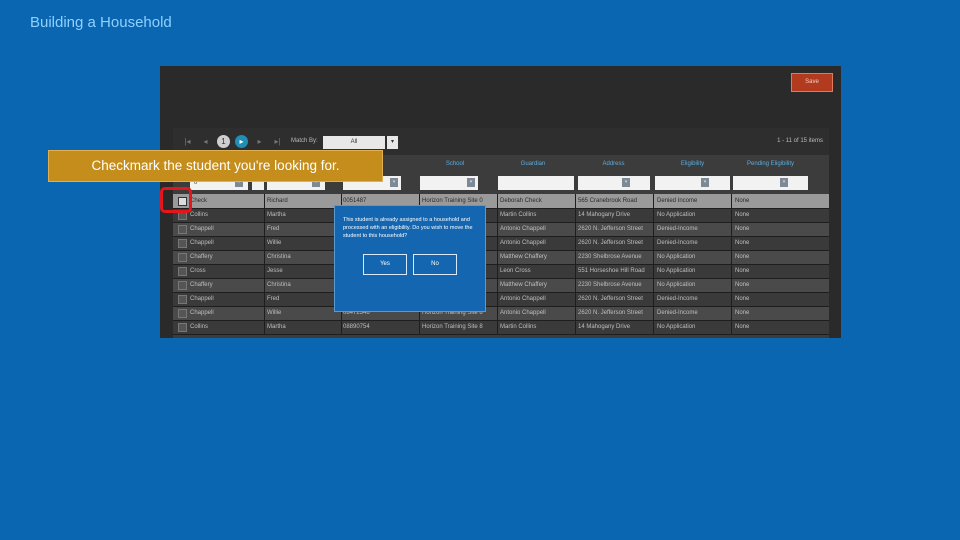 Image resolution: width=960 pixels, height=540 pixels. Describe the element at coordinates (101, 22) in the screenshot. I see `slide-title: Building a Household` at that location.